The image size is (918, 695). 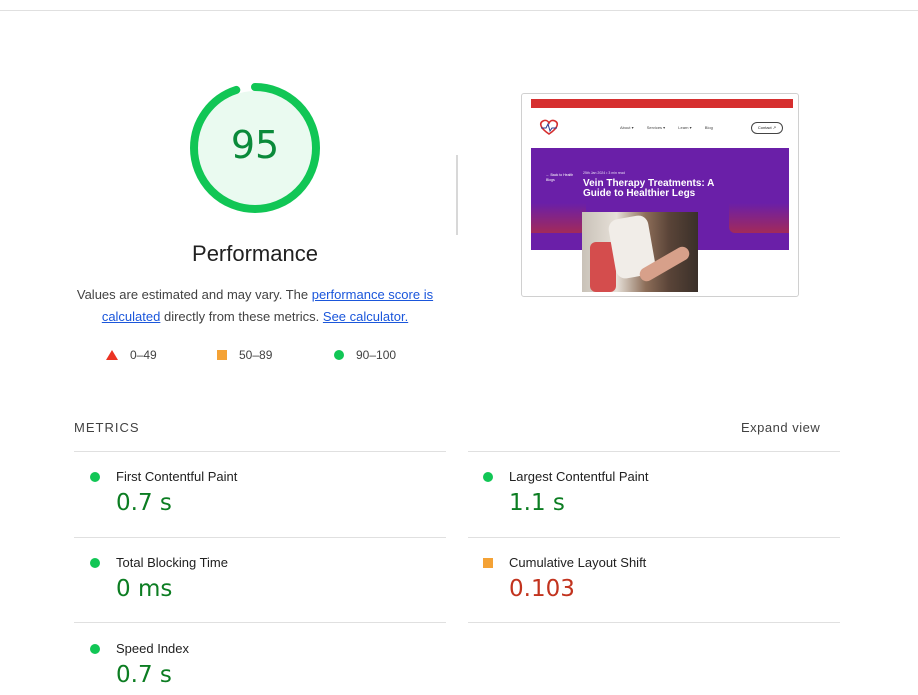 I want to click on metric-name: First Contentful Paint, so click(x=177, y=476).